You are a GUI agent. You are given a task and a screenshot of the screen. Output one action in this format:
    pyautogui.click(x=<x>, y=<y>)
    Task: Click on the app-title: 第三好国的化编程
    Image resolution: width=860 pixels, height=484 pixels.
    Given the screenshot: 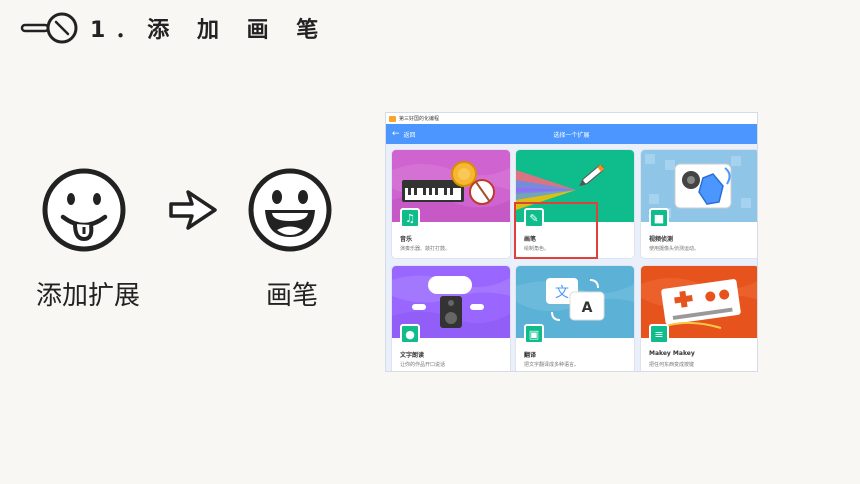 What is the action you would take?
    pyautogui.click(x=419, y=119)
    